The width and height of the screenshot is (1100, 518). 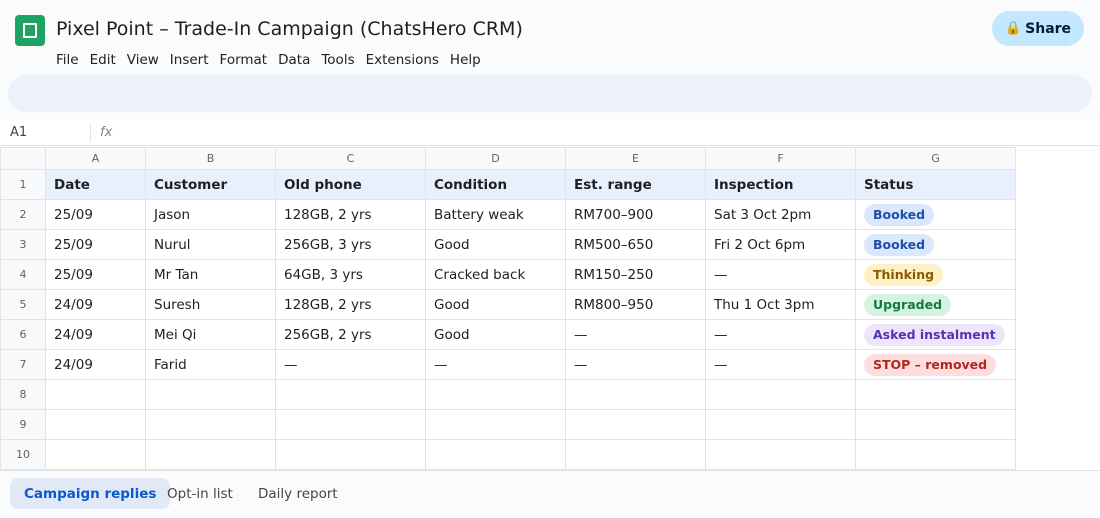 What do you see at coordinates (350, 364) in the screenshot?
I see `cell-old-phone: —` at bounding box center [350, 364].